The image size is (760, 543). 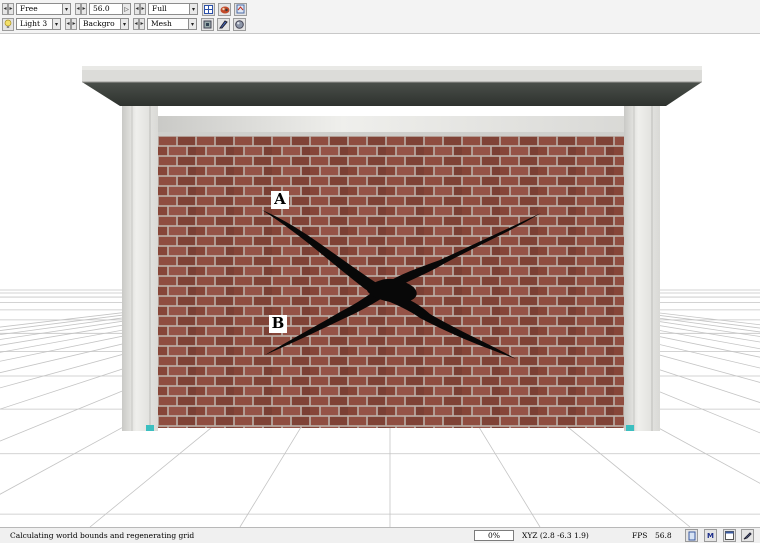 What do you see at coordinates (278, 324) in the screenshot?
I see `label-b: B` at bounding box center [278, 324].